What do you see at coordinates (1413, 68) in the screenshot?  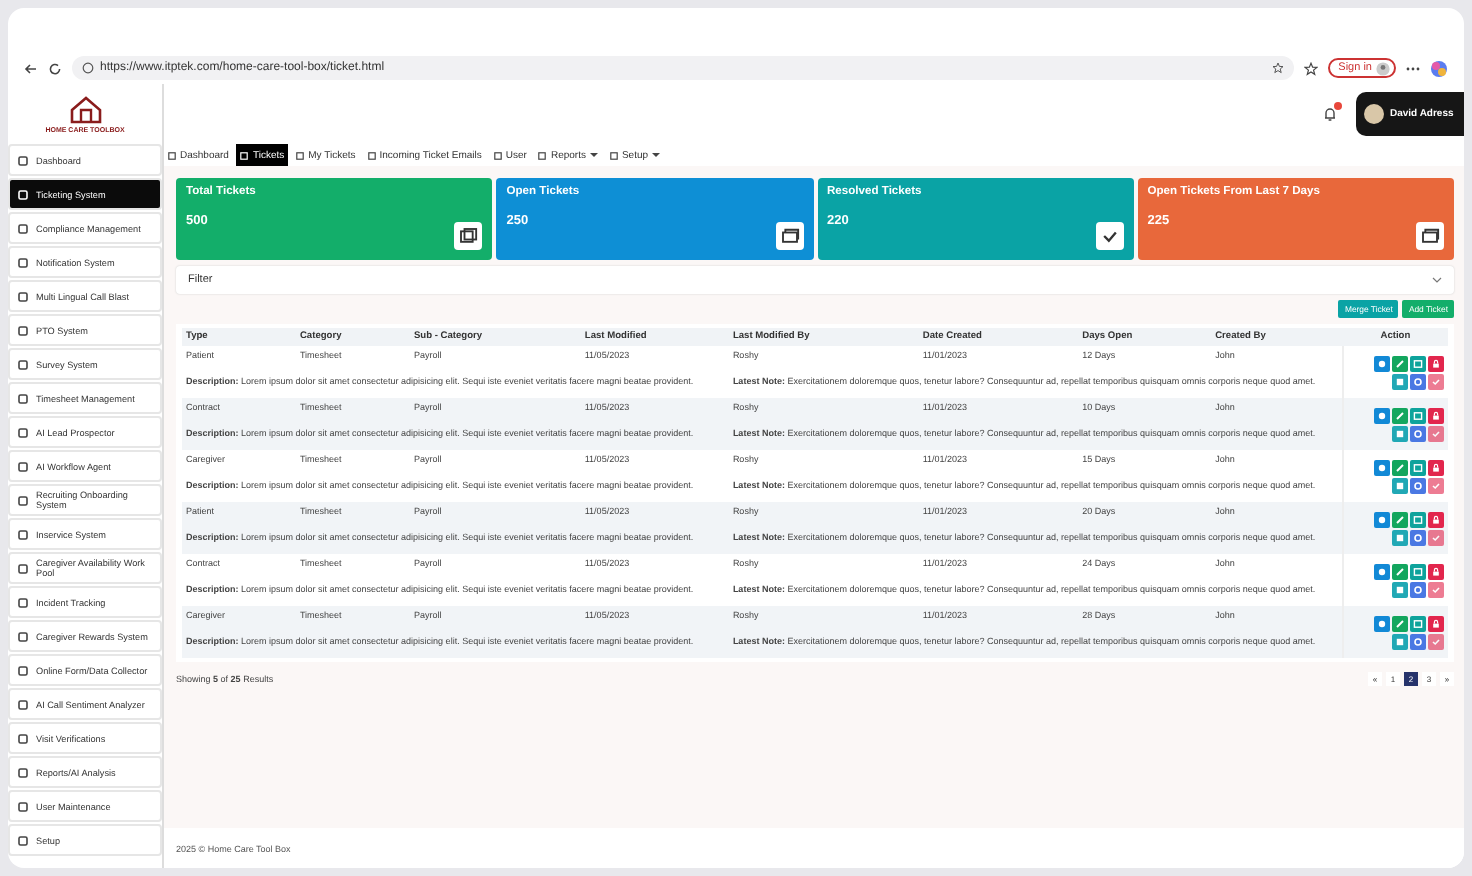 I see `more-icon` at bounding box center [1413, 68].